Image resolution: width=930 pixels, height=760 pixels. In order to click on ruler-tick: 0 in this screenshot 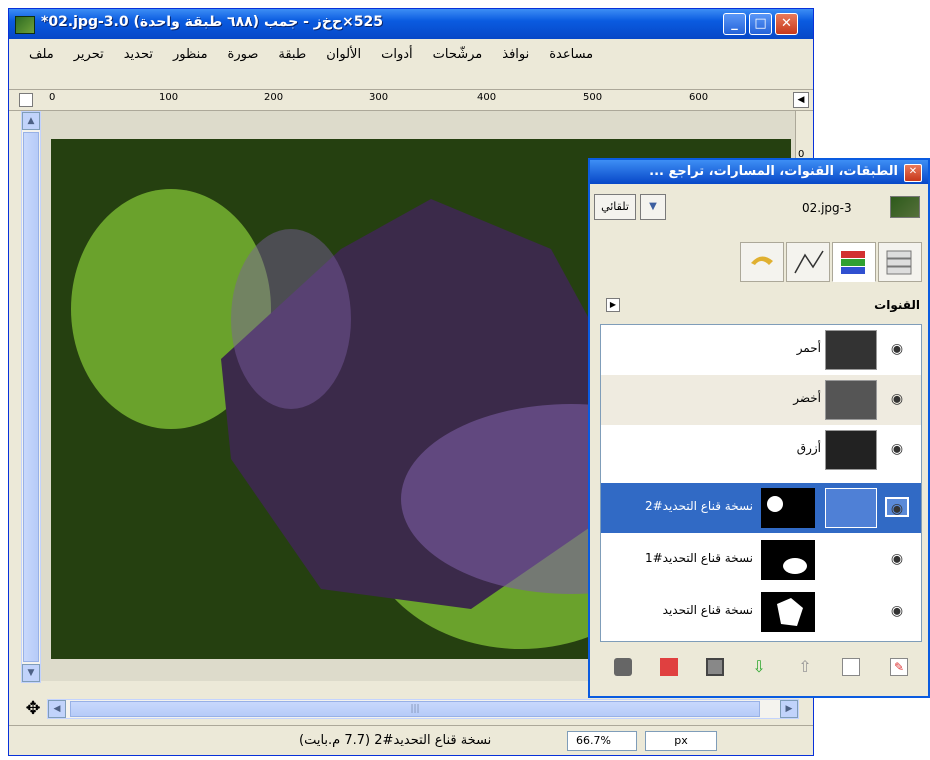, I will do `click(52, 97)`.